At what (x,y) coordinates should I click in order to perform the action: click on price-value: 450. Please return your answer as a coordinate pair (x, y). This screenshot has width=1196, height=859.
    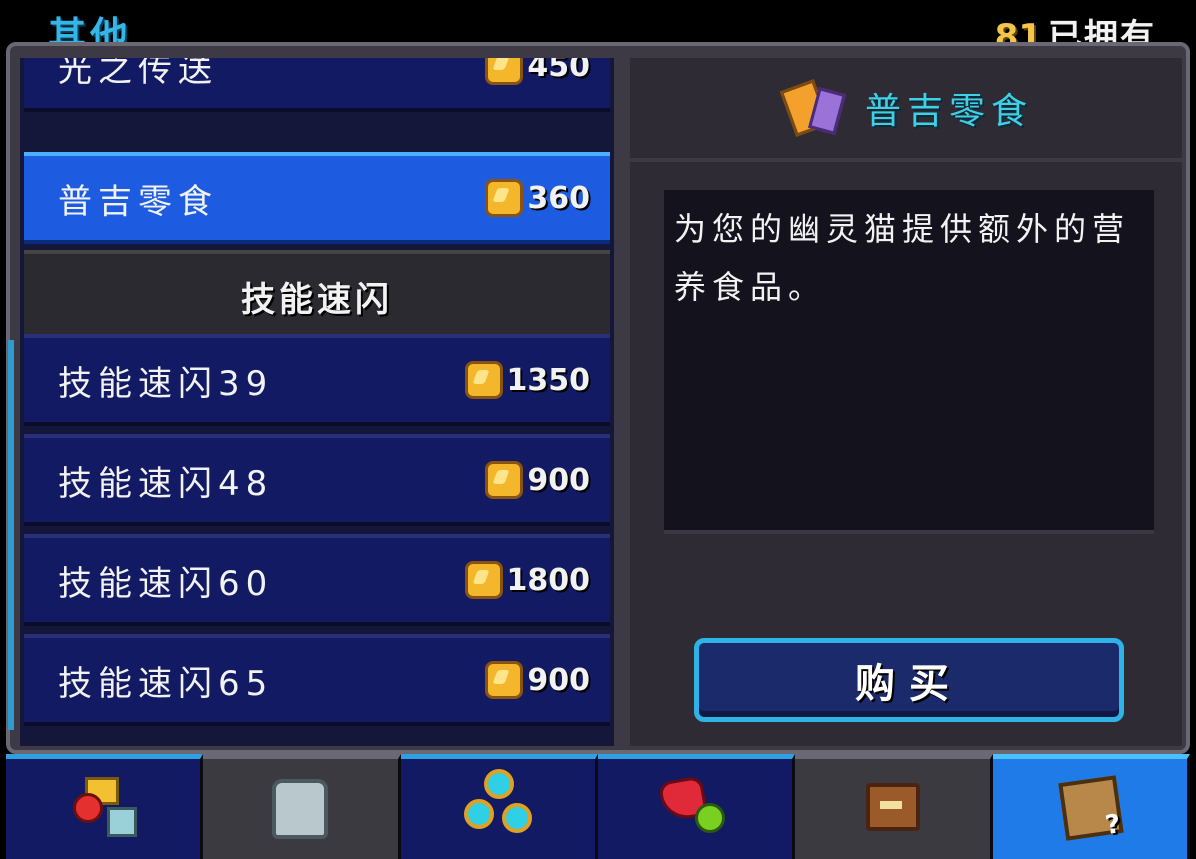
    Looking at the image, I should click on (558, 71).